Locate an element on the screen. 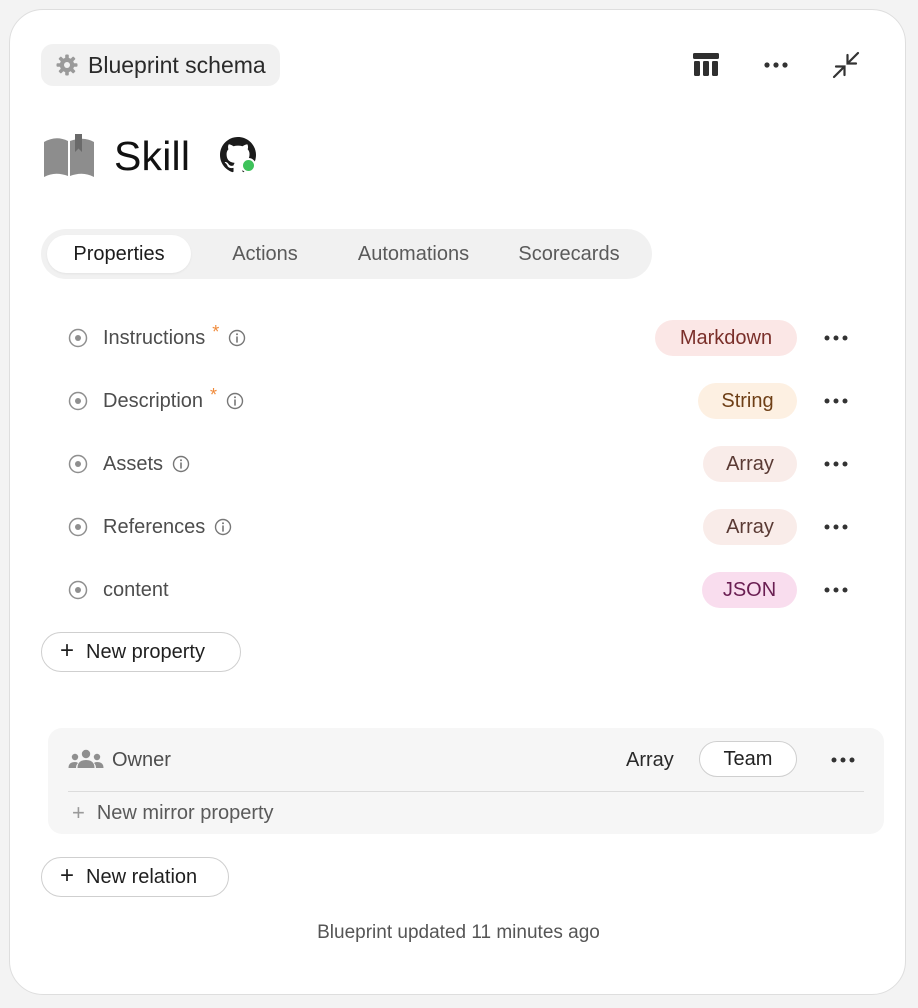  relation-row-owner: Owner is located at coordinates (119, 760).